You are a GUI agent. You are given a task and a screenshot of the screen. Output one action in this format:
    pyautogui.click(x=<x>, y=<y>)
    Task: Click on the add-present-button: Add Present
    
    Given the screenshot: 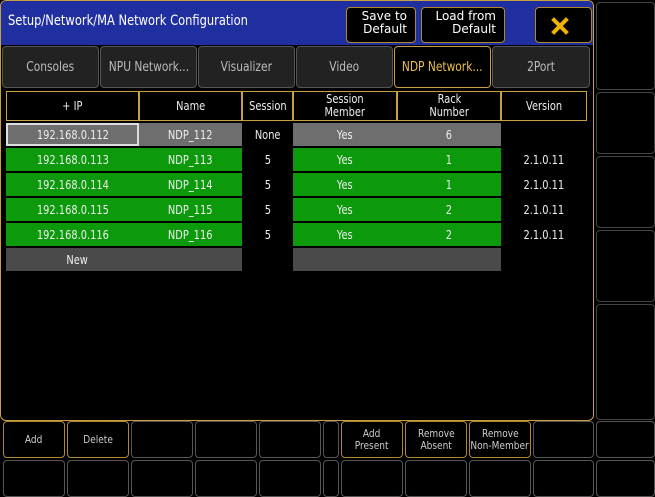 What is the action you would take?
    pyautogui.click(x=372, y=439)
    